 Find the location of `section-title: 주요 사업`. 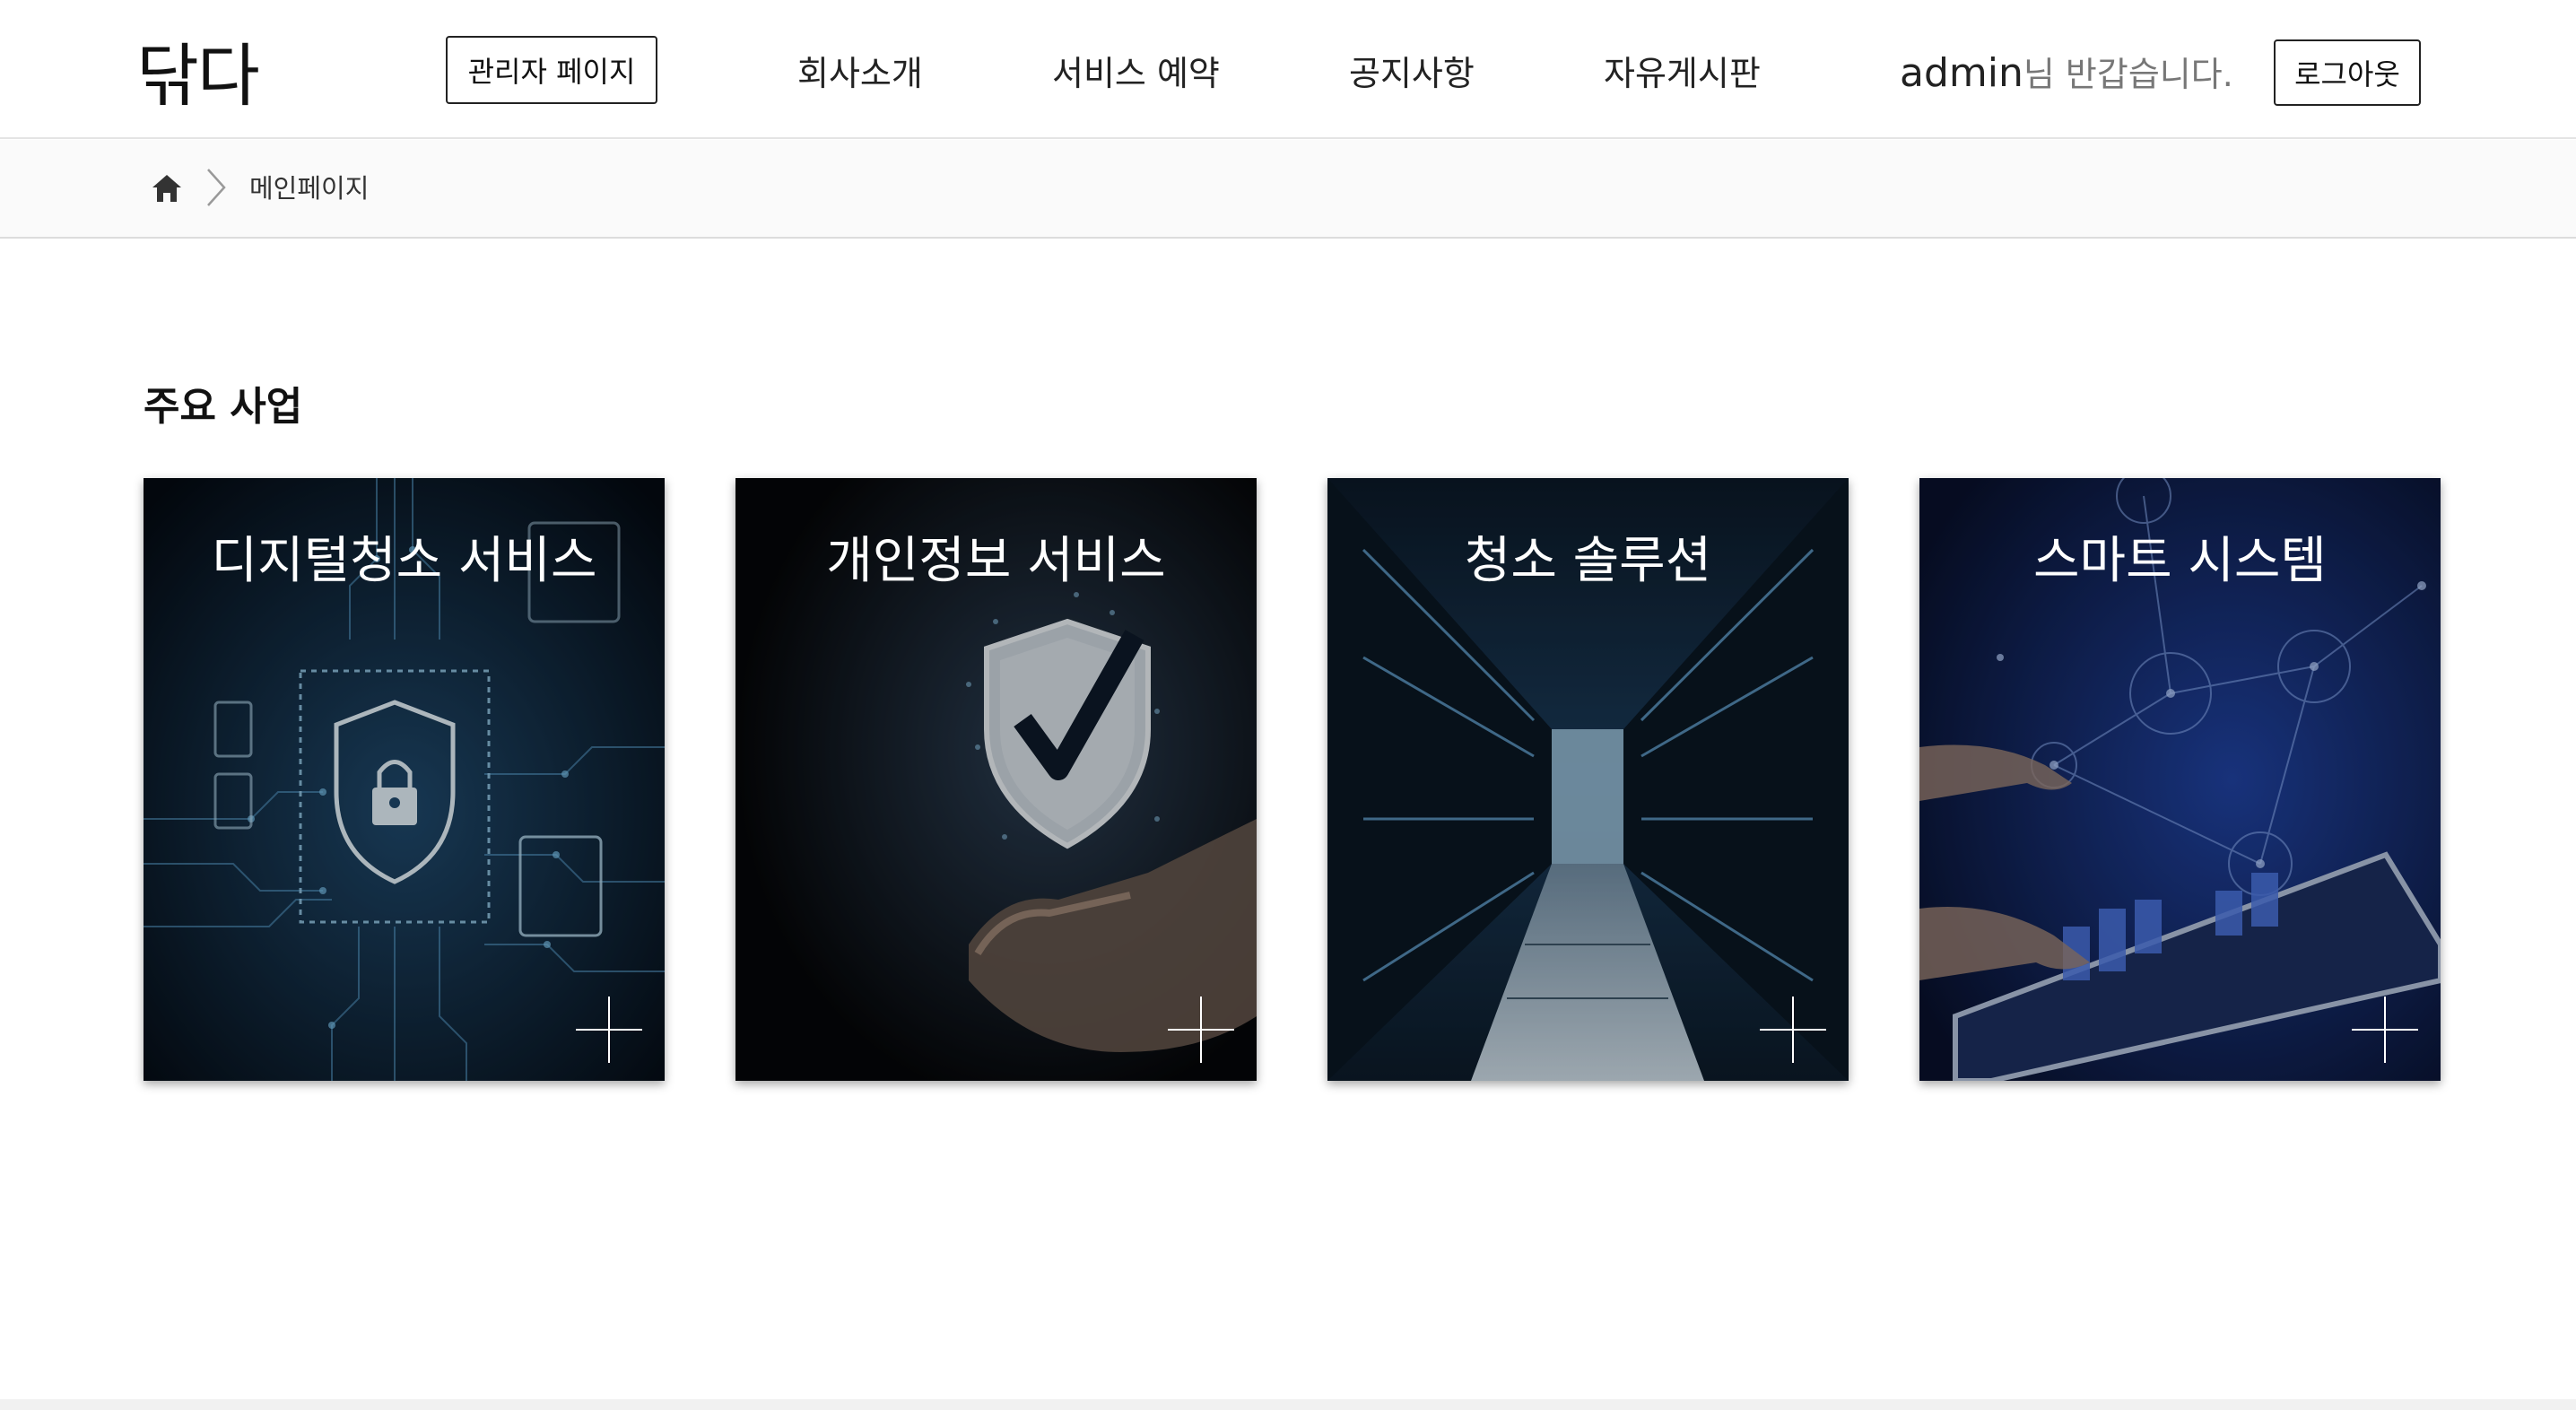

section-title: 주요 사업 is located at coordinates (223, 407).